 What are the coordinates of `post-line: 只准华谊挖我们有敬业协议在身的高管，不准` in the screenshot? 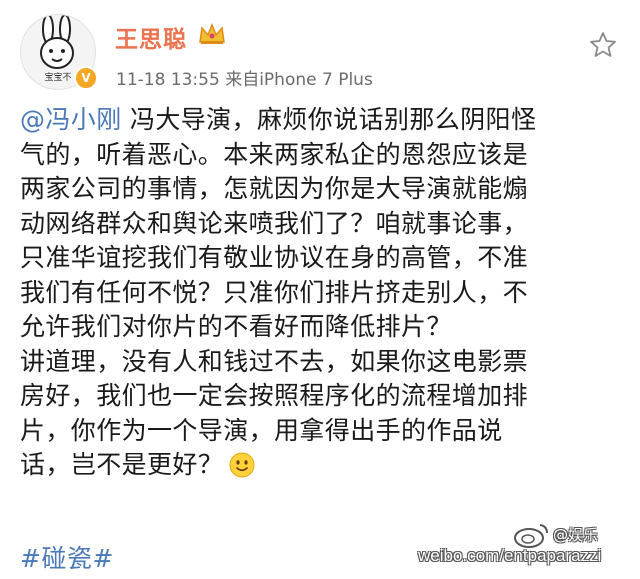 It's located at (274, 257).